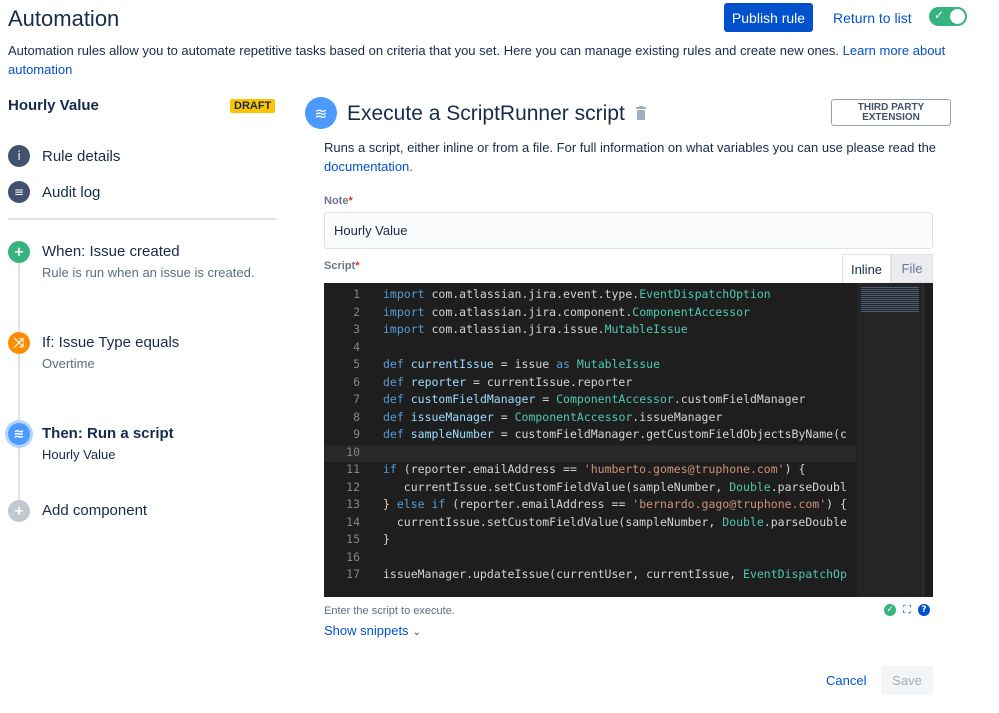  What do you see at coordinates (148, 272) in the screenshot?
I see `step-subtitle: Rule is run when an issue is created.` at bounding box center [148, 272].